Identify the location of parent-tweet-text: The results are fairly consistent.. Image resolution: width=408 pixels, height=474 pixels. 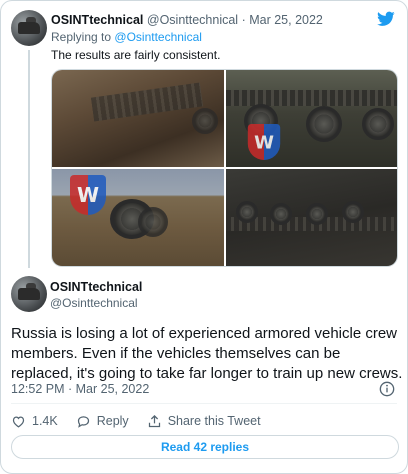
(136, 55).